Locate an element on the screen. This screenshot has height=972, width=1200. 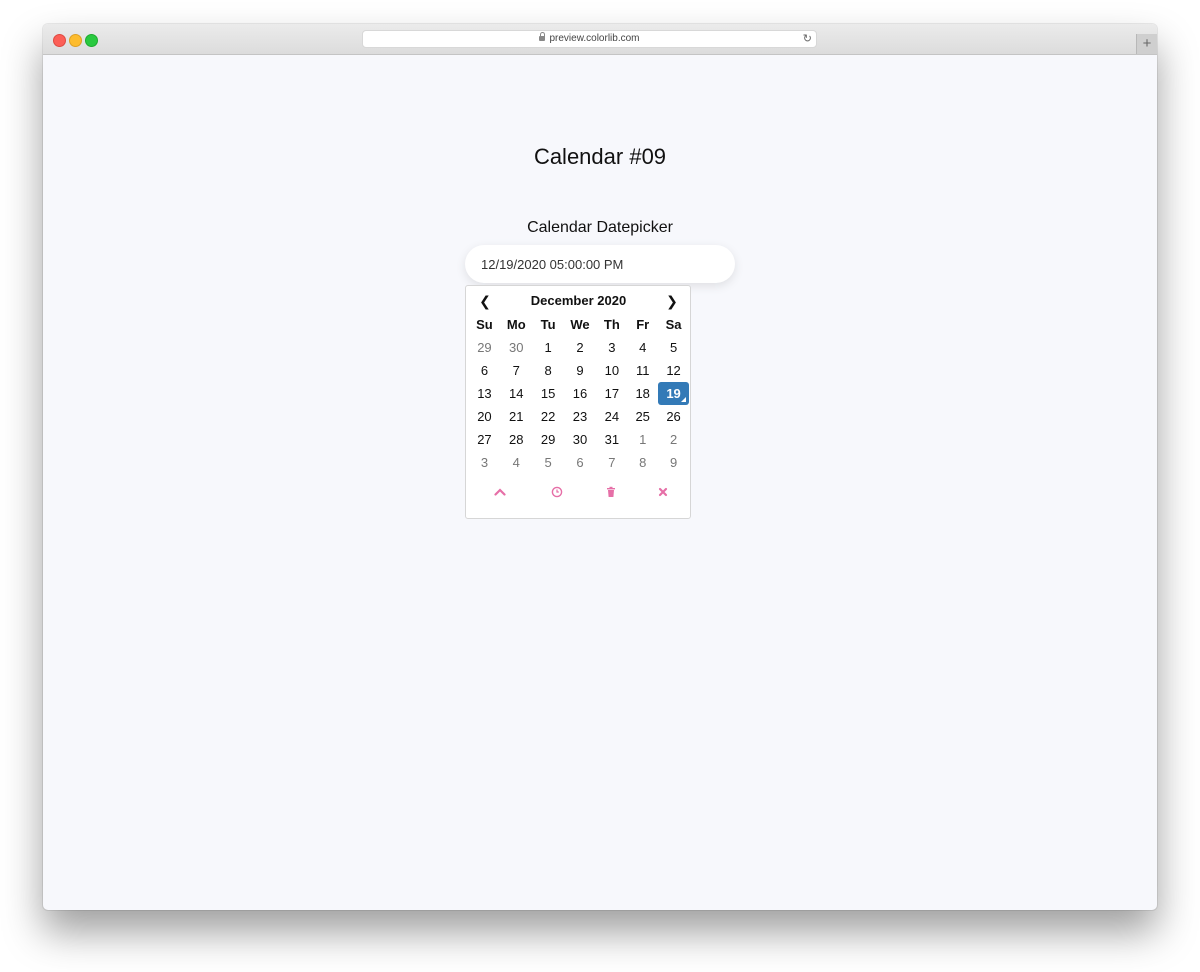
weekday-header: Fr is located at coordinates (643, 324).